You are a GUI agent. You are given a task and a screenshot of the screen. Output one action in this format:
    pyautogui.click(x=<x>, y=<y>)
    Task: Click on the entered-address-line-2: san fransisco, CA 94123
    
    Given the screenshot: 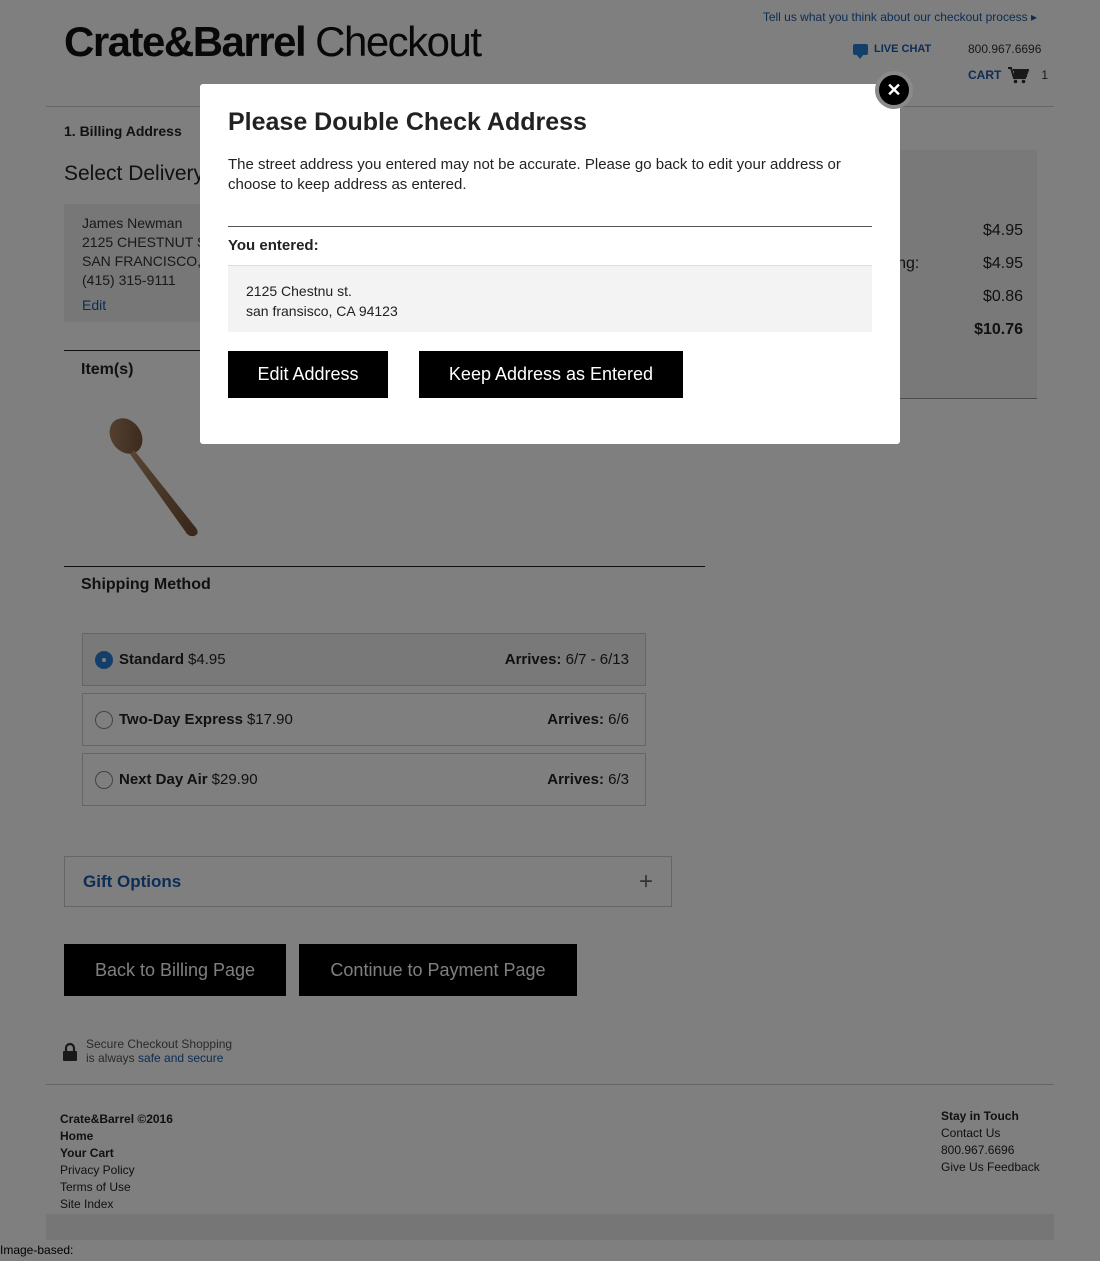 What is the action you would take?
    pyautogui.click(x=322, y=311)
    